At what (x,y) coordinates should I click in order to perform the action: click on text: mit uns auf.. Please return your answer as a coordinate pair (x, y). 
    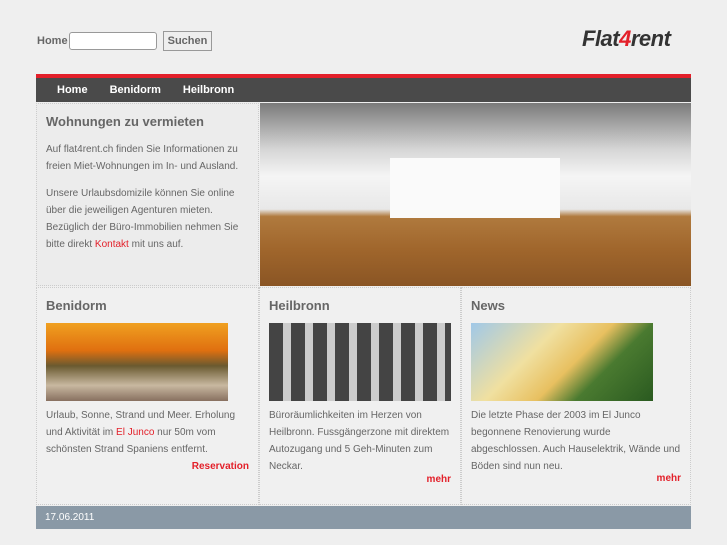
    Looking at the image, I should click on (156, 244).